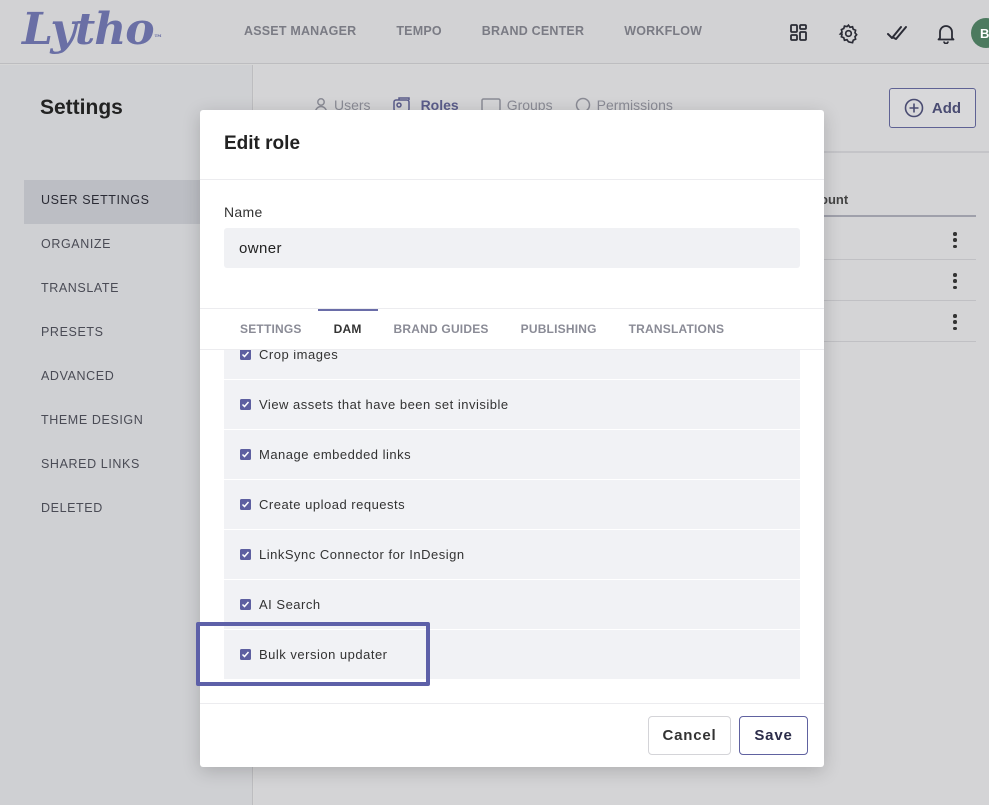  I want to click on tab-brand-guides: BRAND GUIDES, so click(441, 329).